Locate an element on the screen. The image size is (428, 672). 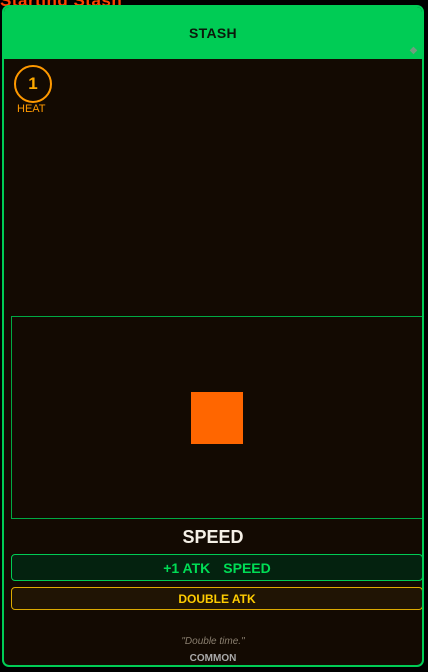
effect-box: +1 ATK SPEED is located at coordinates (216, 567).